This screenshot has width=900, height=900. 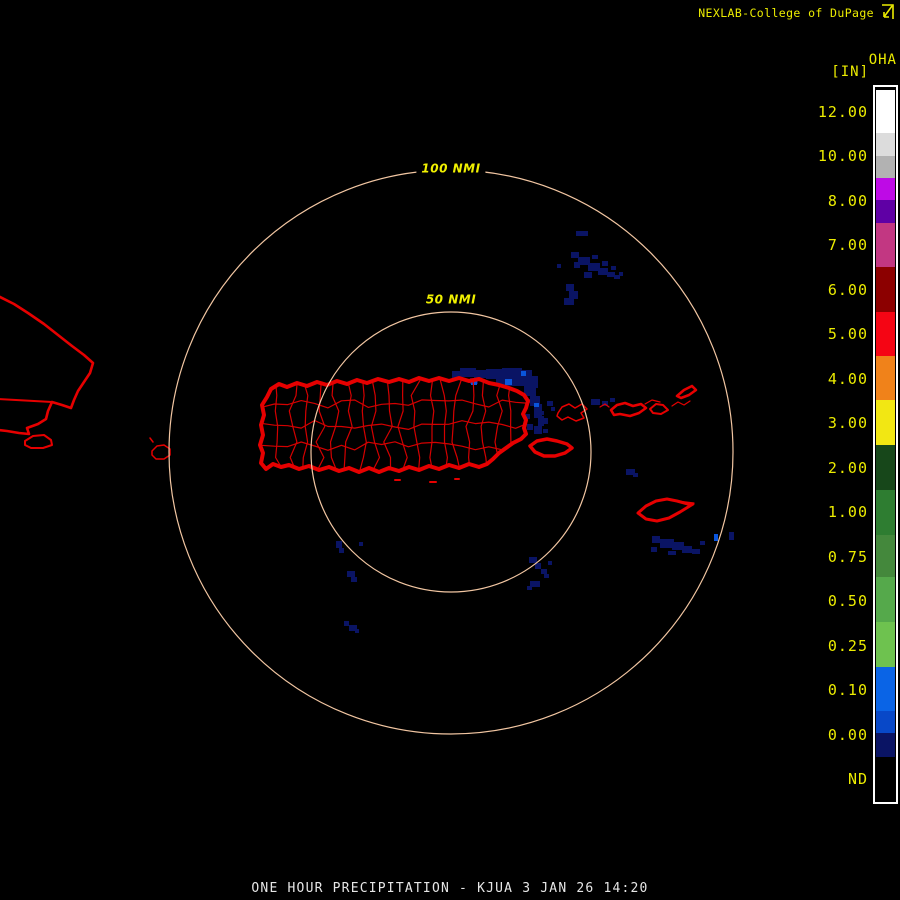 What do you see at coordinates (842, 156) in the screenshot?
I see `legend-scale-label: 10.00` at bounding box center [842, 156].